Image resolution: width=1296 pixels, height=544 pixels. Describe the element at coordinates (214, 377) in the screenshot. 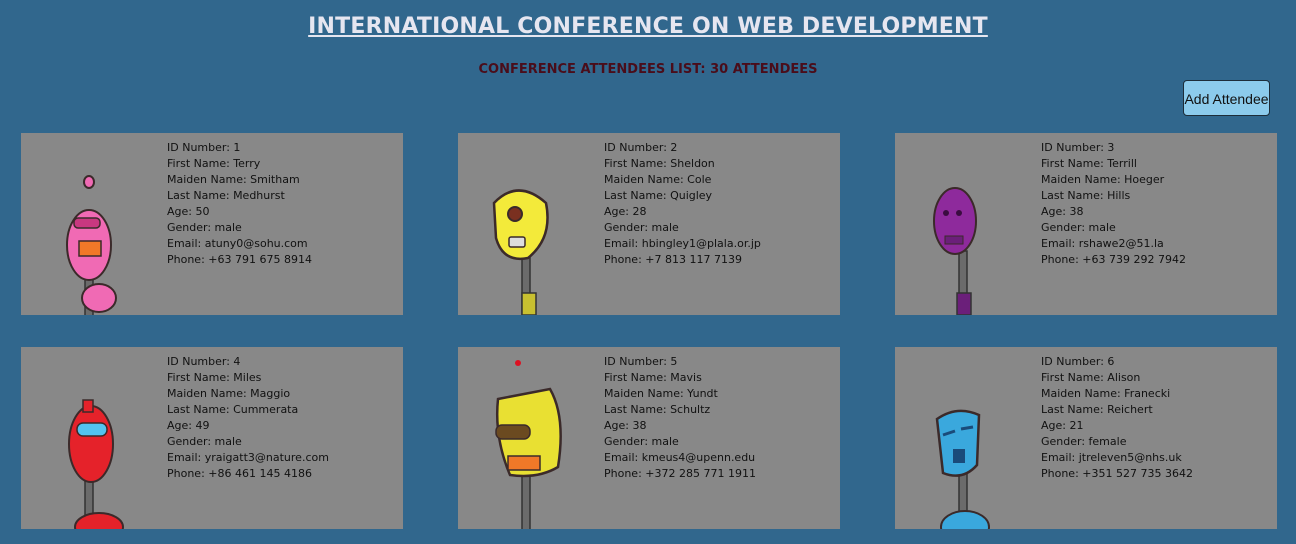

I see `attendee-first-line: First Name: Miles` at that location.